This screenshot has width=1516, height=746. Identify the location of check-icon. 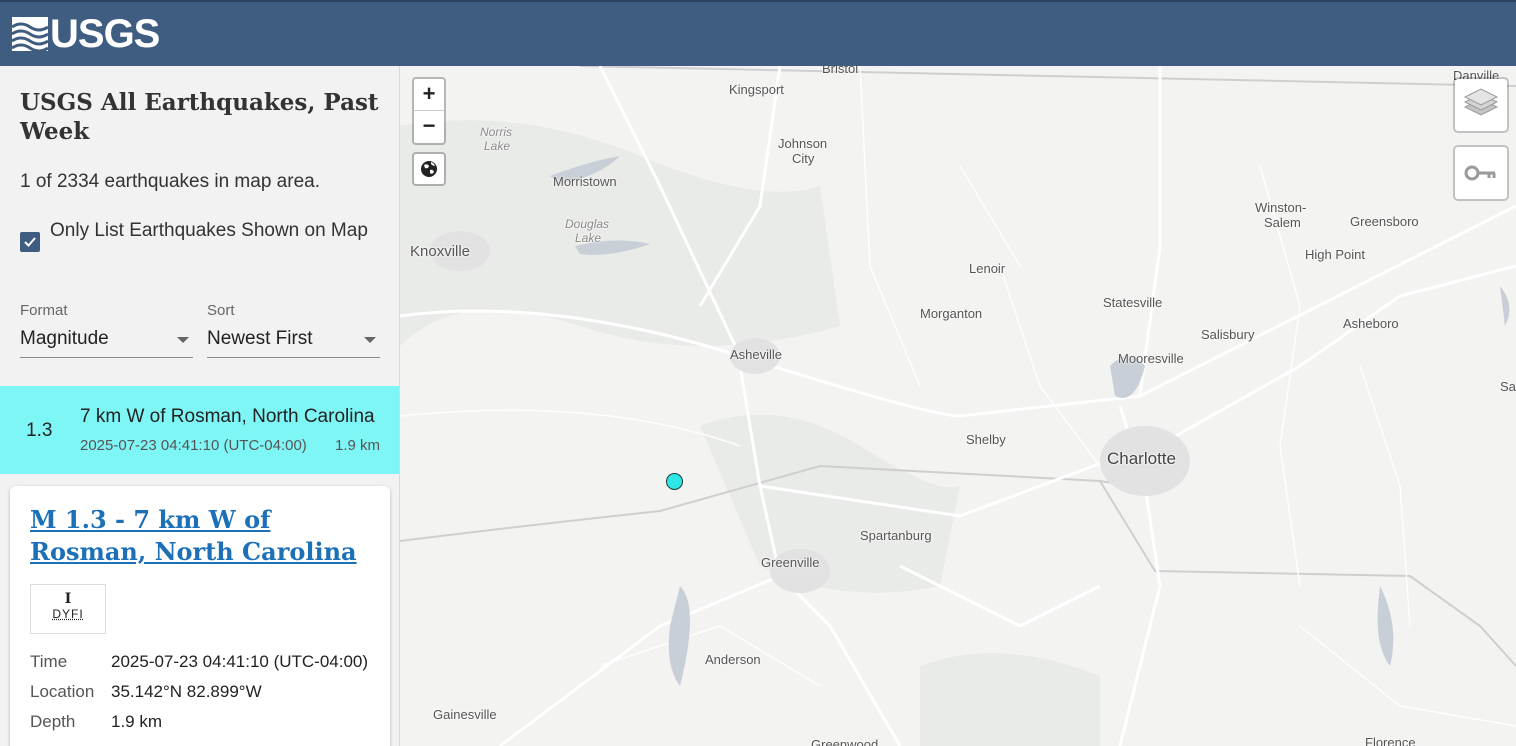
(30, 242).